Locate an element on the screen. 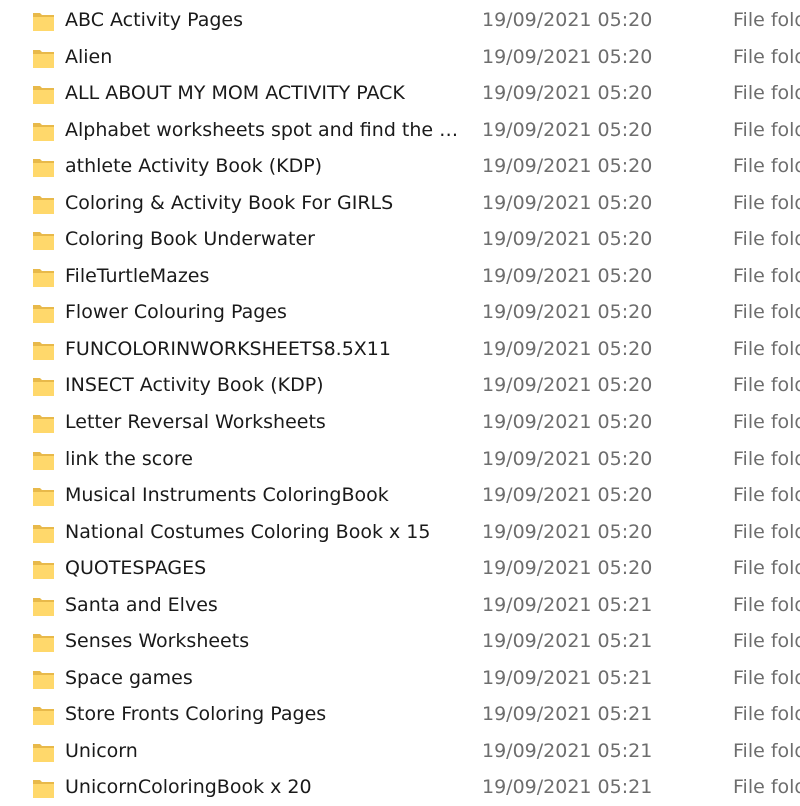  file-name: Musical Instruments ColoringBook is located at coordinates (227, 495).